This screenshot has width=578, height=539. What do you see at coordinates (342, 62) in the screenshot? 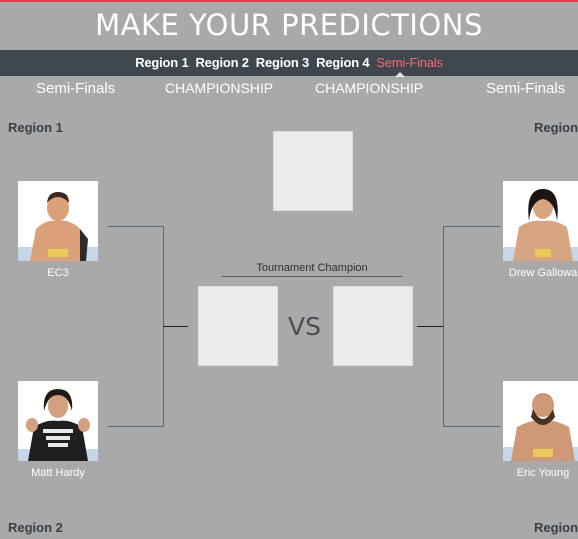
I see `nav-region-4: Region 4` at bounding box center [342, 62].